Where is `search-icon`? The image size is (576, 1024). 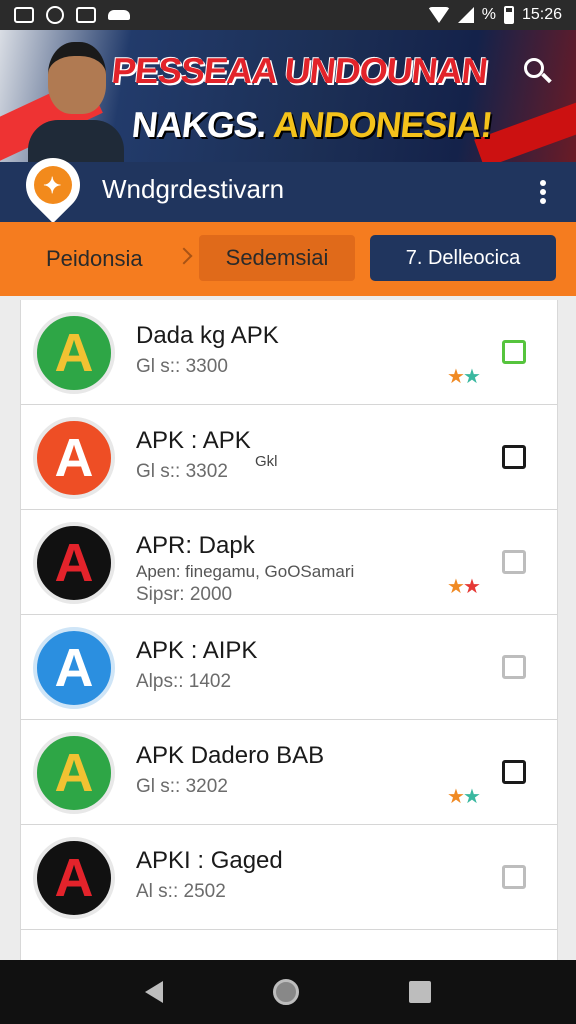 search-icon is located at coordinates (538, 73).